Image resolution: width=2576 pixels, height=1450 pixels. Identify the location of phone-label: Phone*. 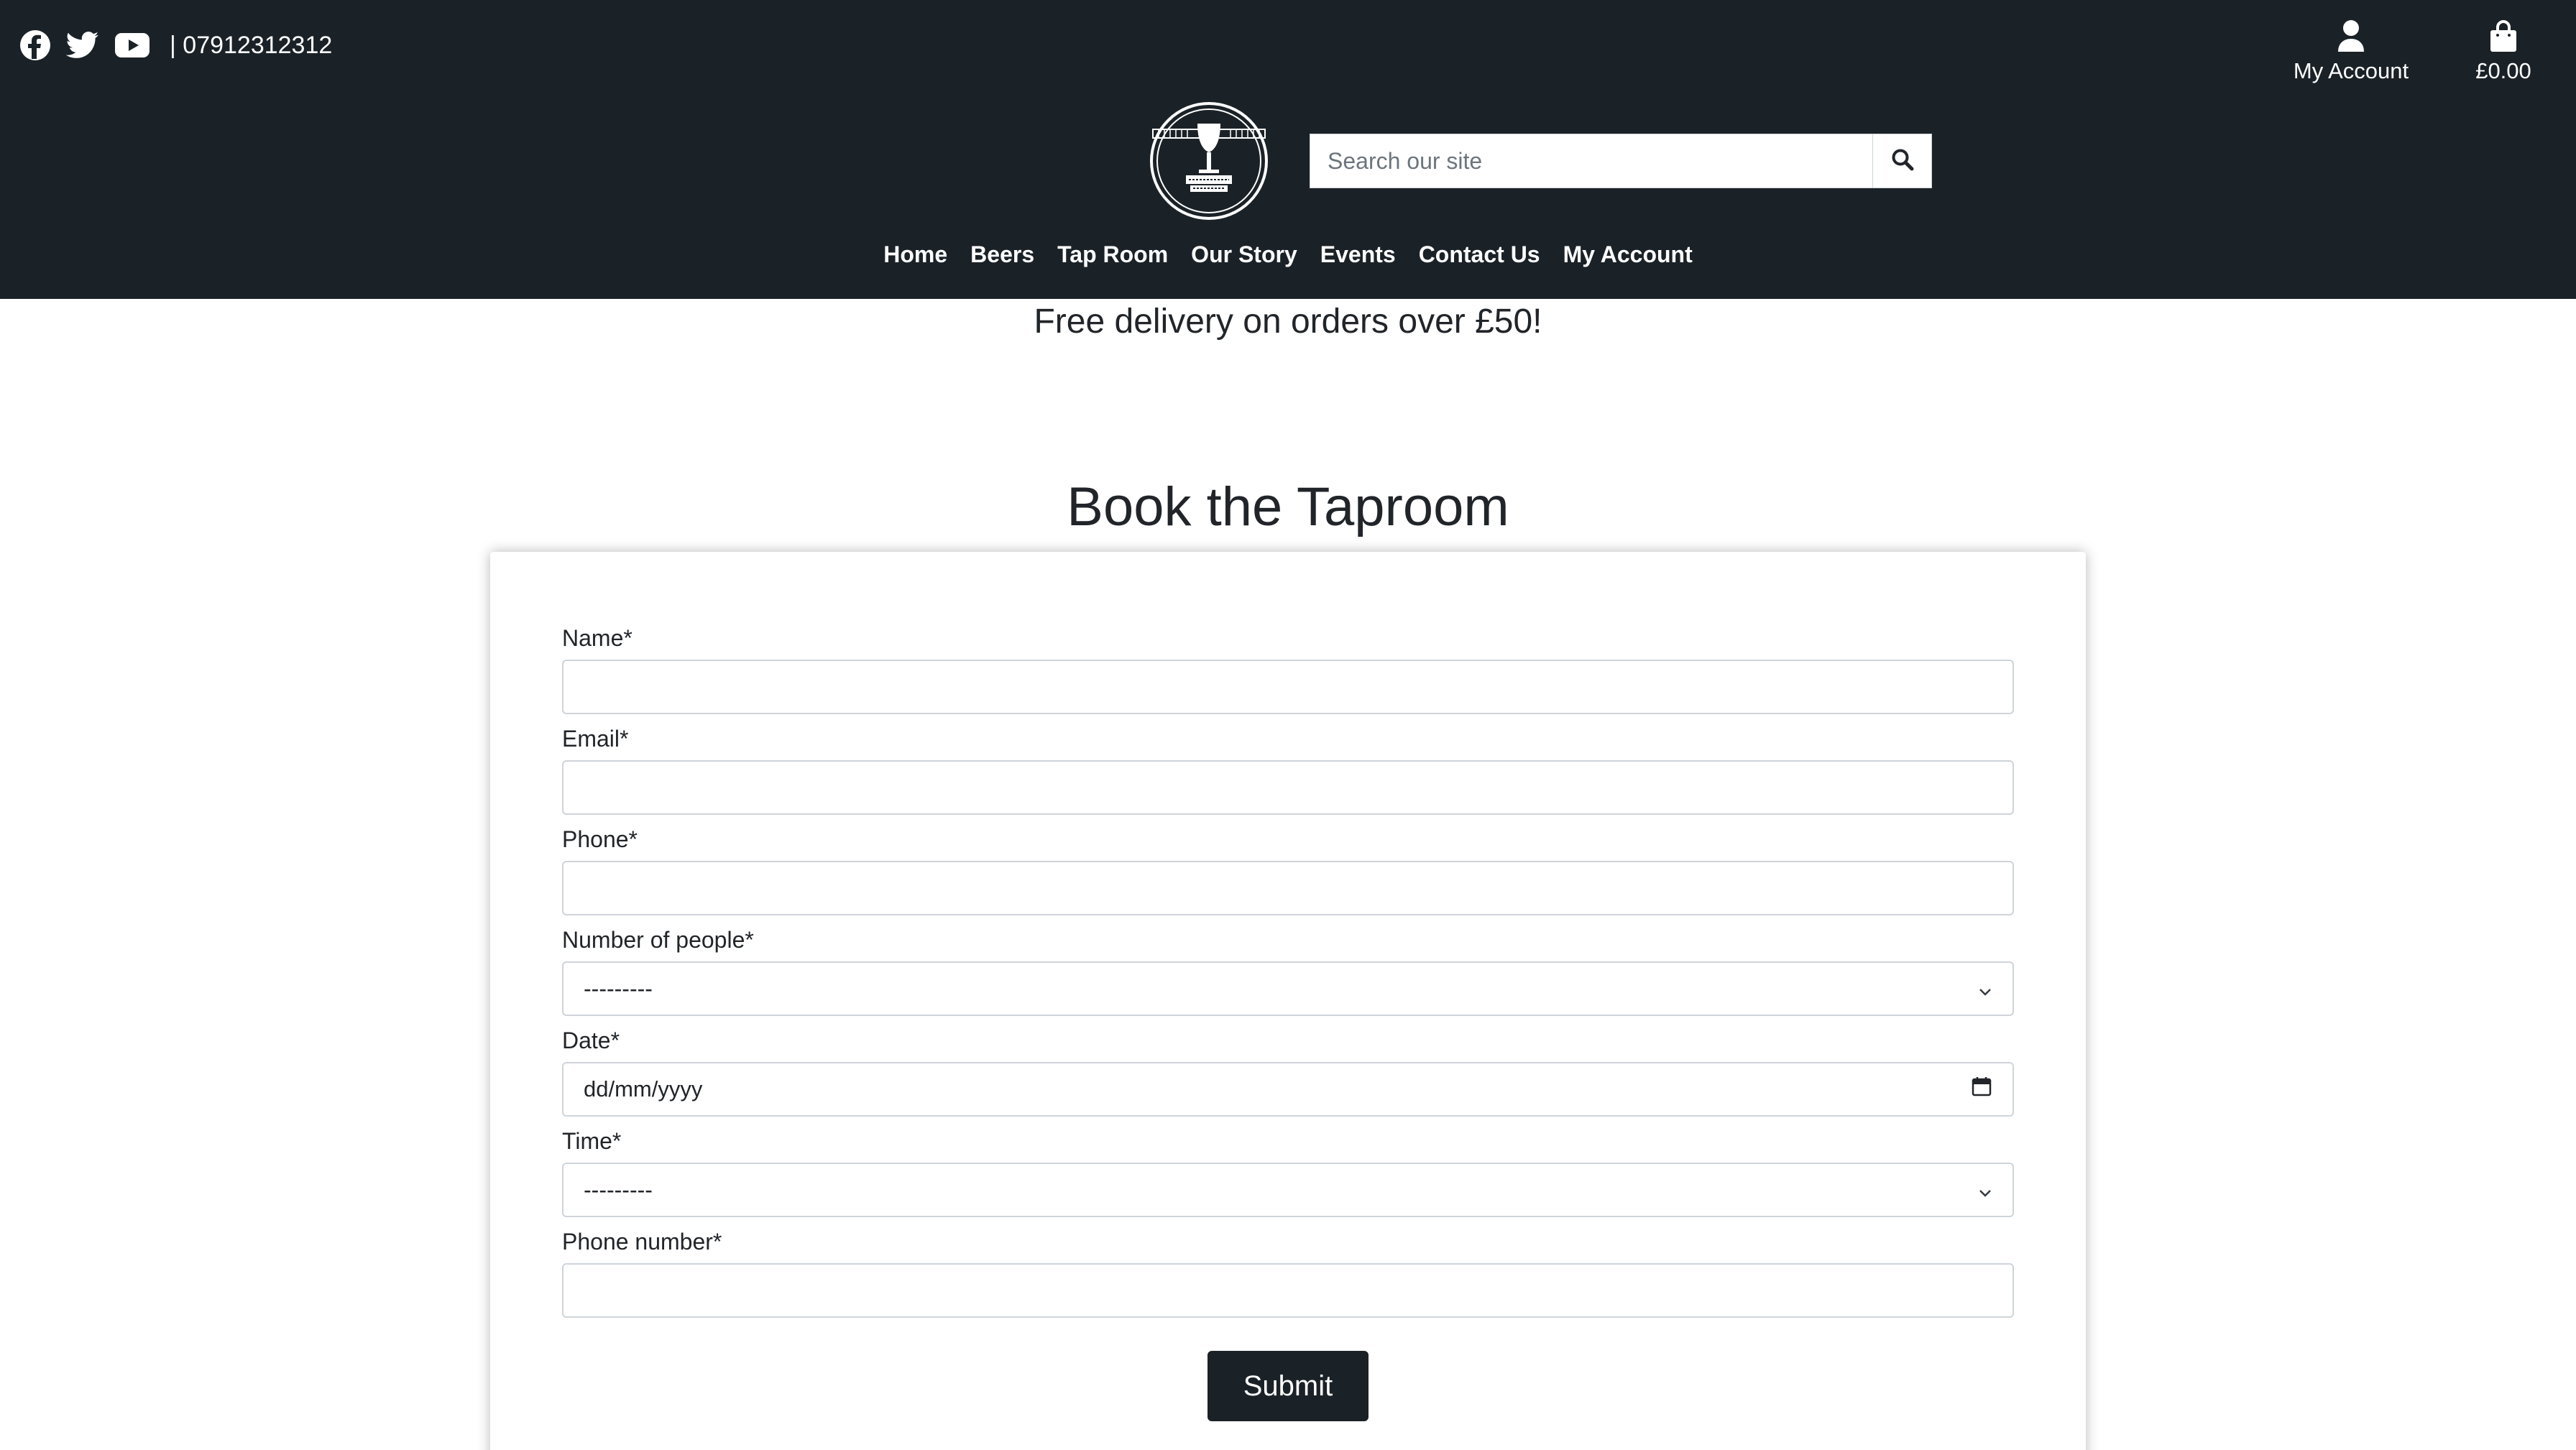
(600, 839).